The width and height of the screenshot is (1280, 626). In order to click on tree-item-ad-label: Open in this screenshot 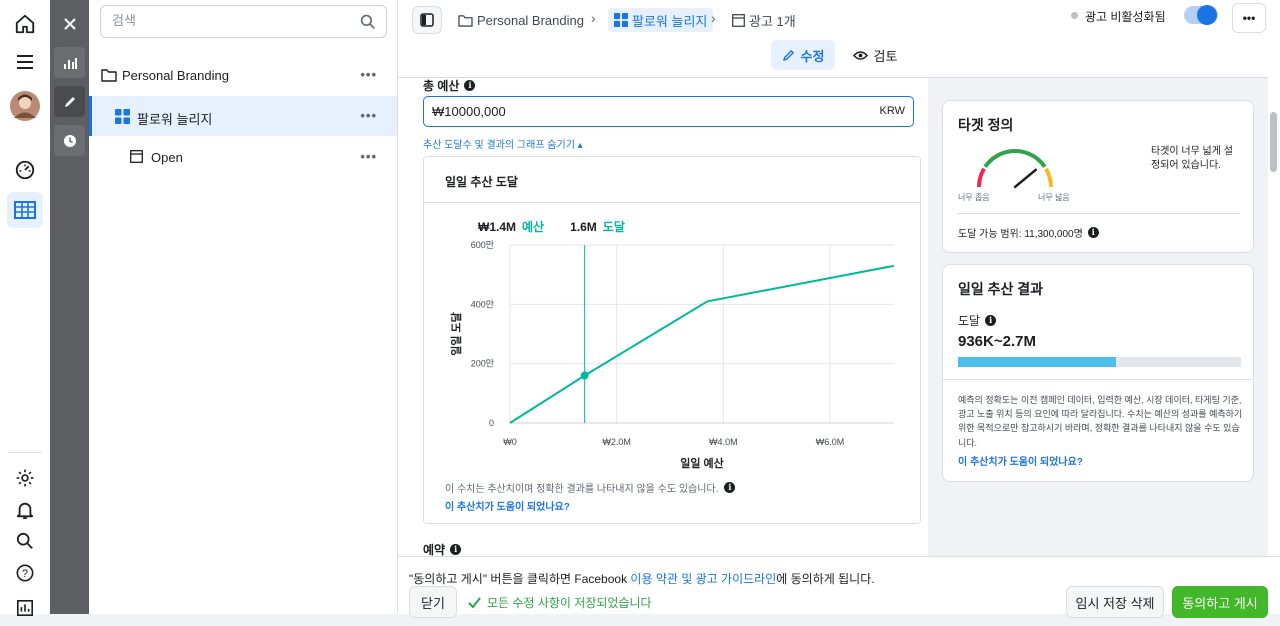, I will do `click(167, 157)`.